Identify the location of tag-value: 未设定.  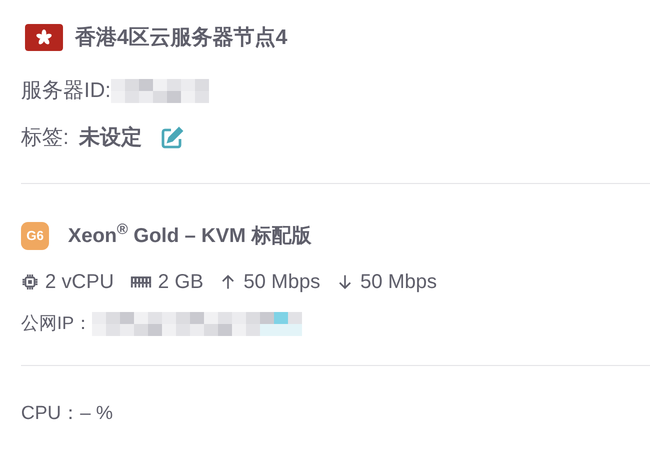
(110, 137).